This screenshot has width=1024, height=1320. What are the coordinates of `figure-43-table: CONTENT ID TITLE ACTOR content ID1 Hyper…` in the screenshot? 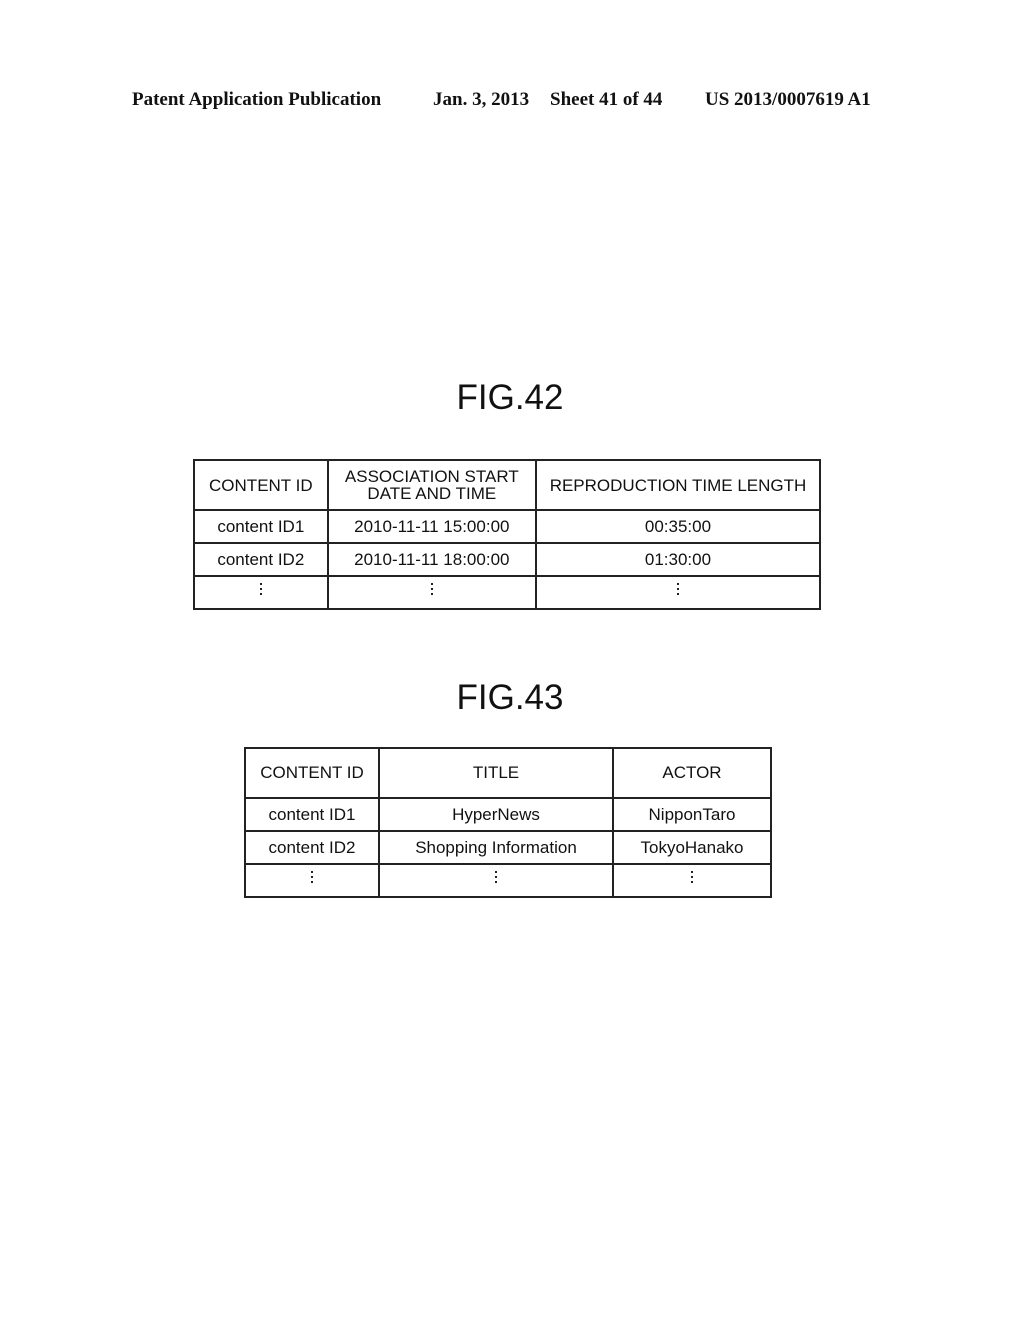 It's located at (508, 822).